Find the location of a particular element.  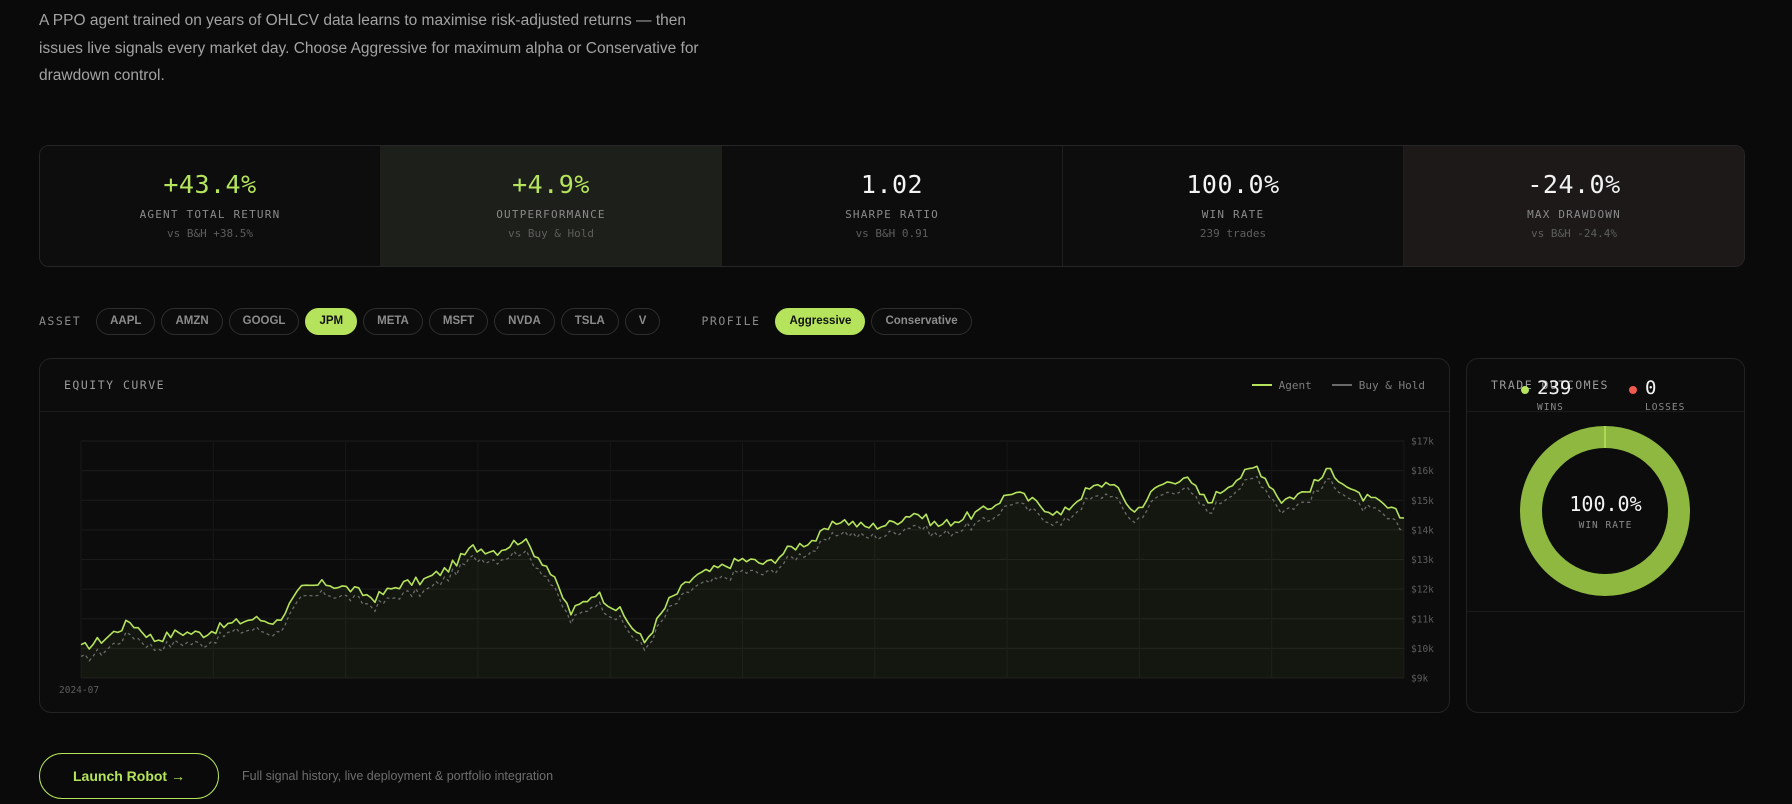

stat-label: AGENT TOTAL RETURN is located at coordinates (210, 214).